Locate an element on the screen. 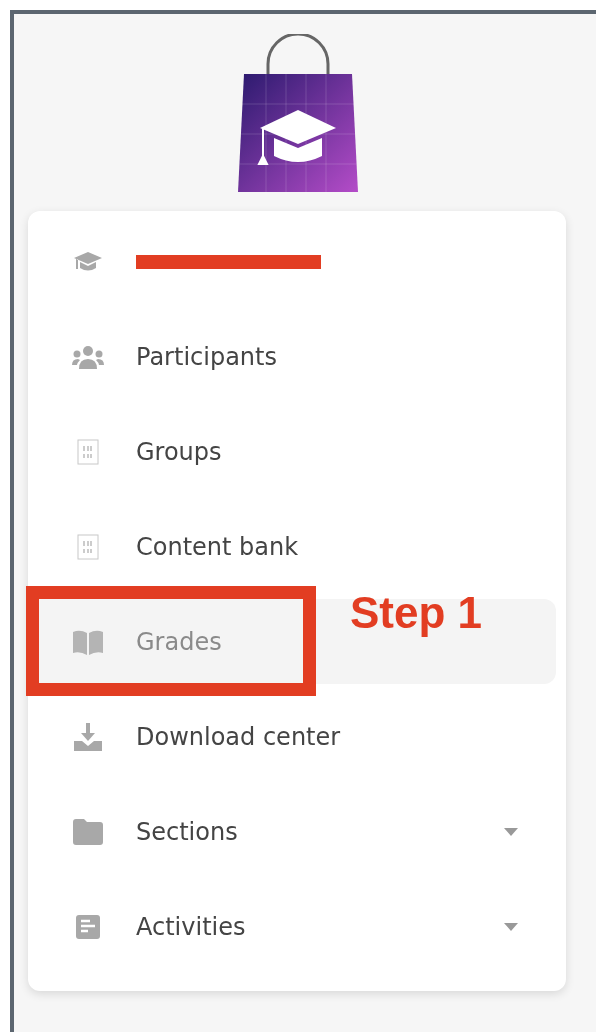 The image size is (596, 1032). download-icon is located at coordinates (88, 736).